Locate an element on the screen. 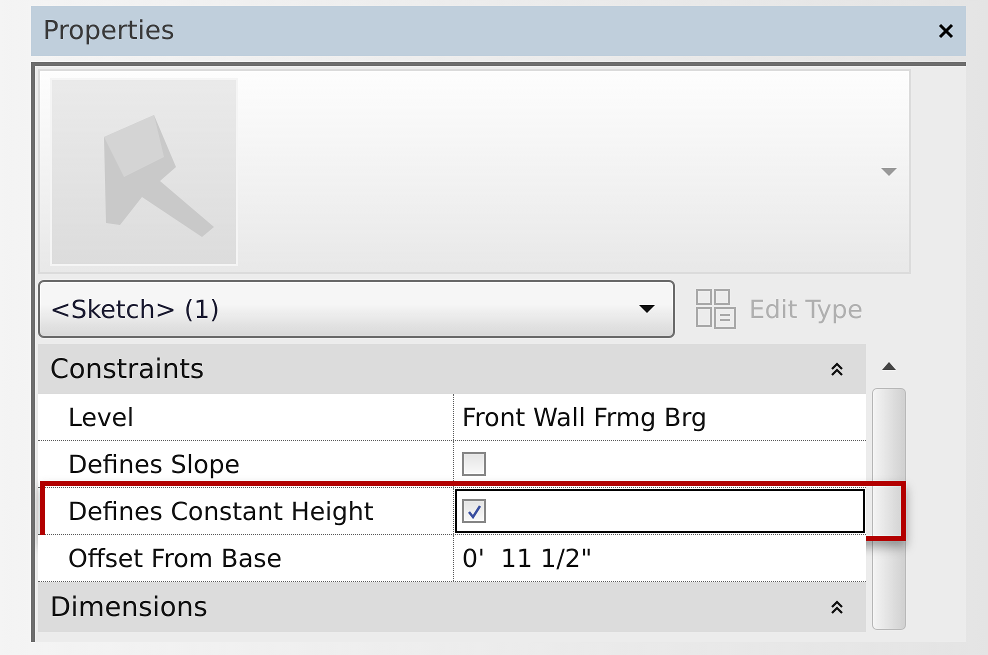  property-value: 0' 11 1/2" is located at coordinates (660, 558).